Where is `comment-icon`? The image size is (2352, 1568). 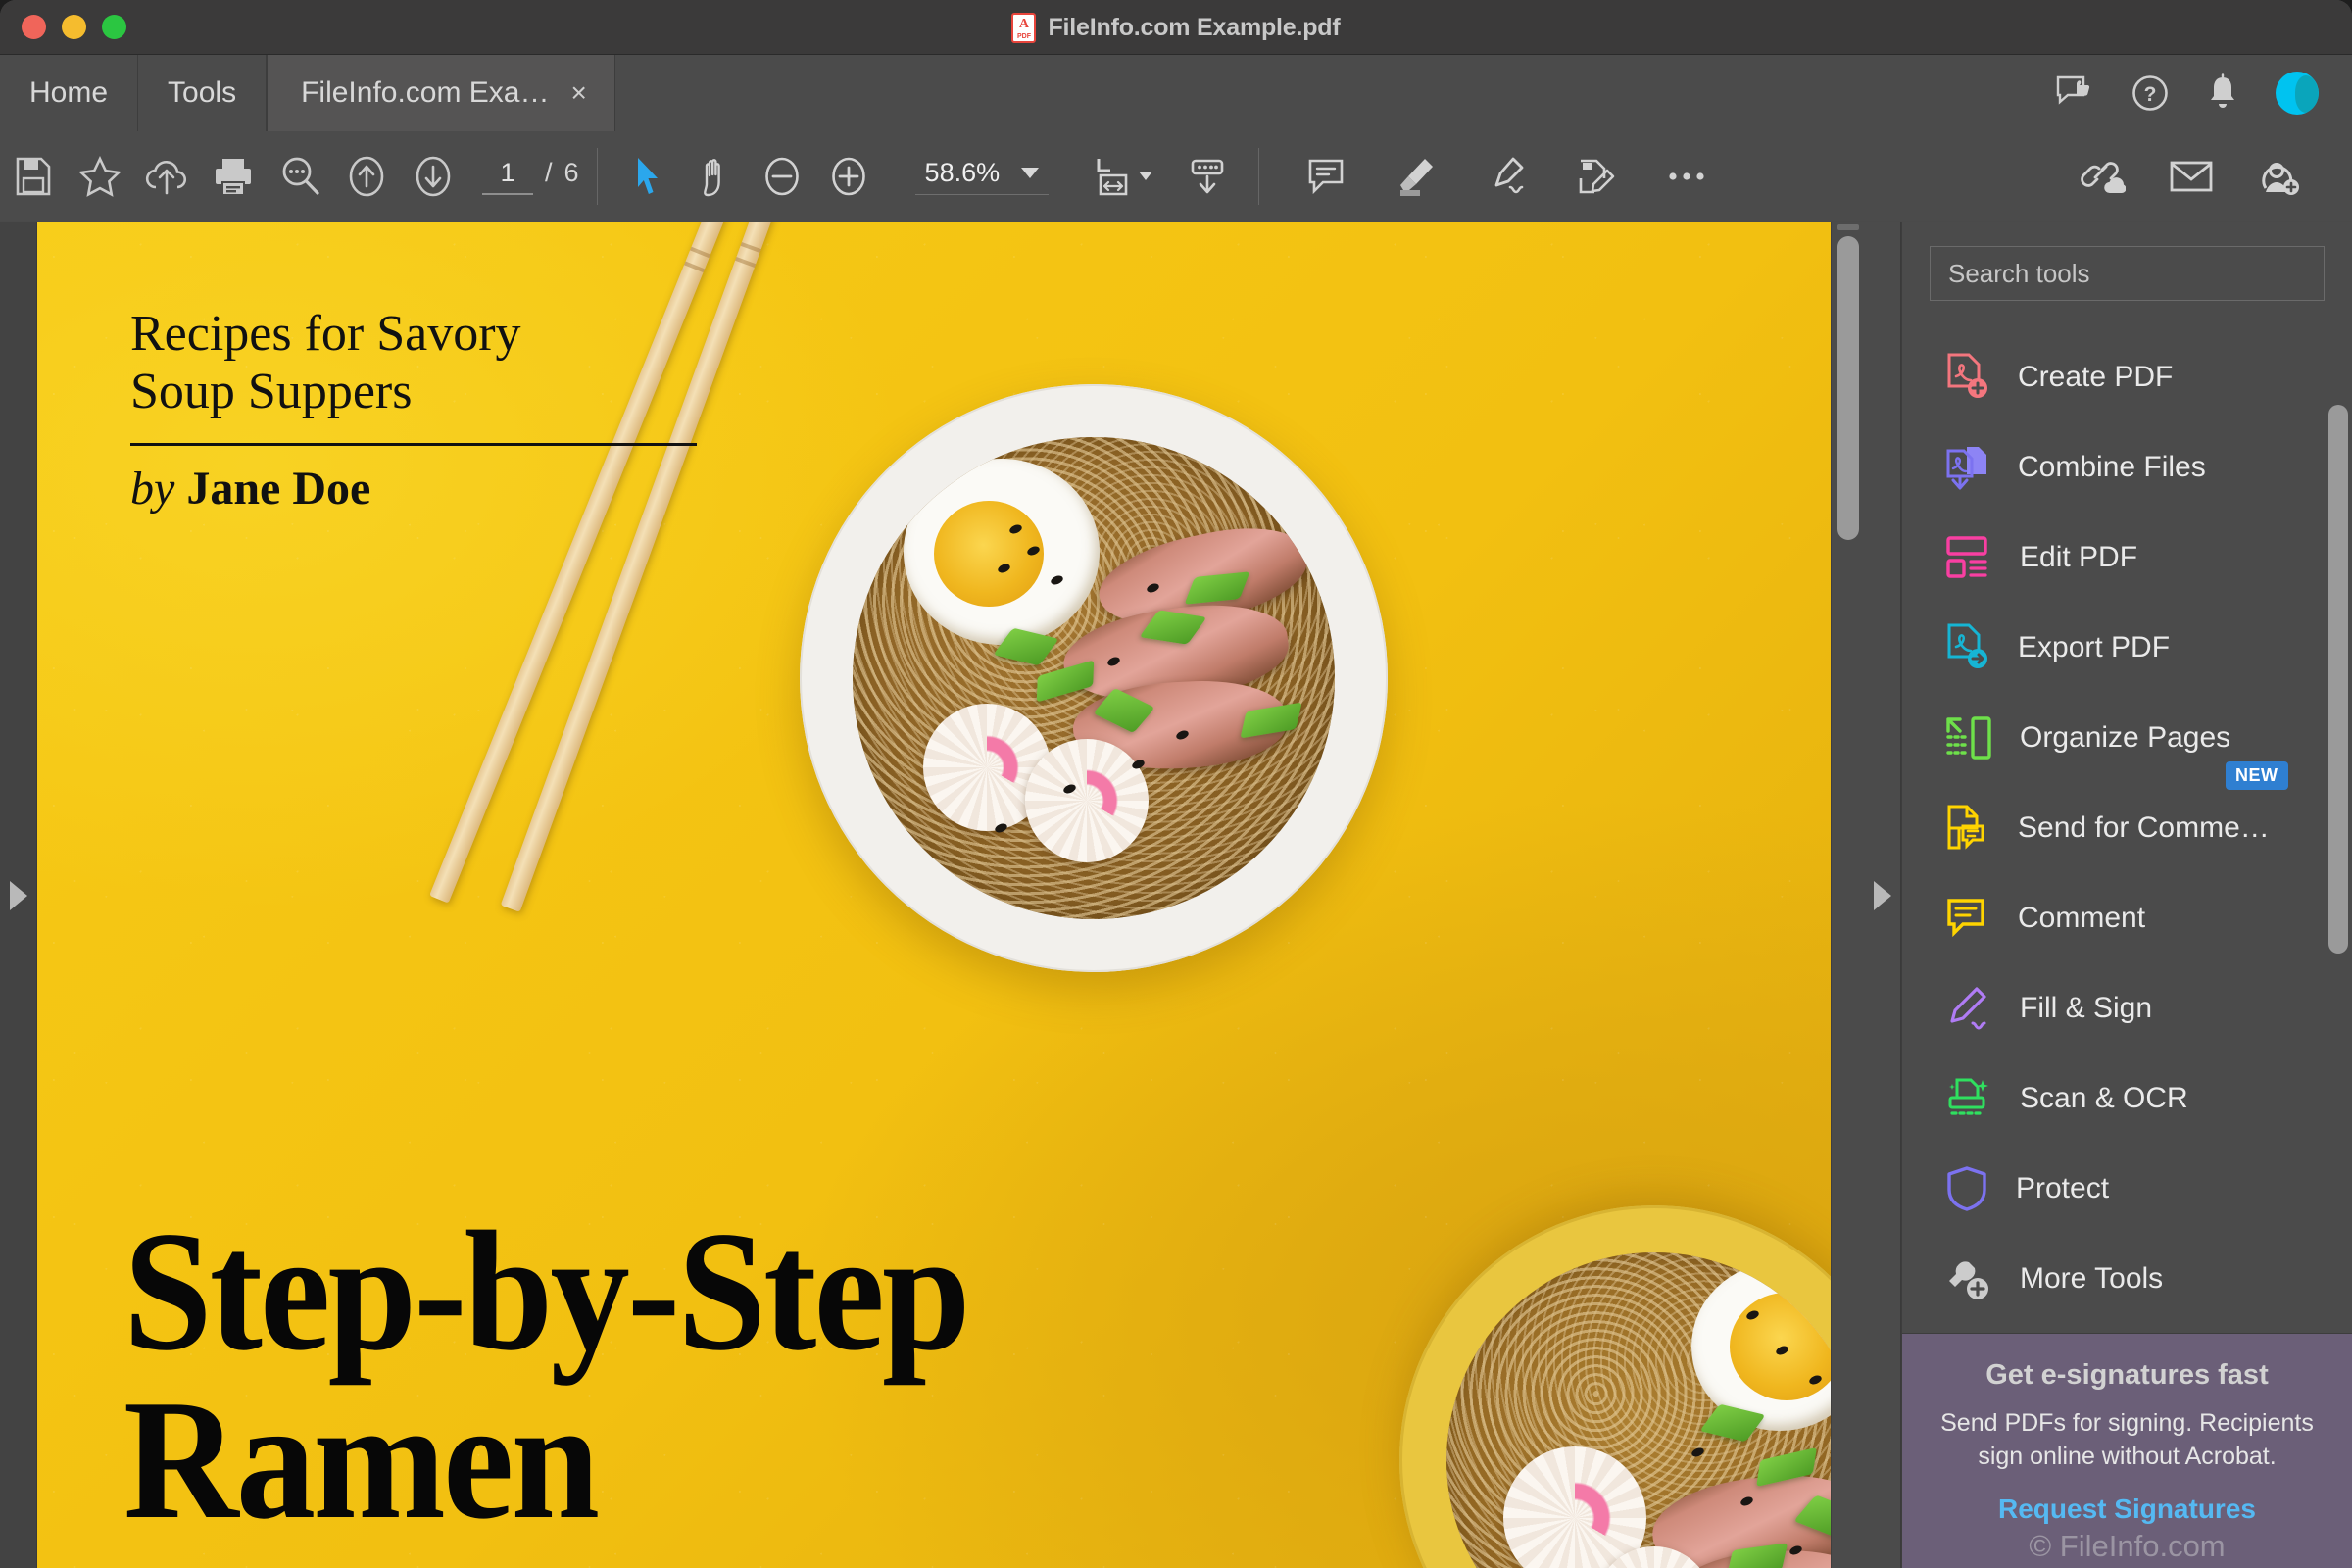
comment-icon is located at coordinates (1326, 176).